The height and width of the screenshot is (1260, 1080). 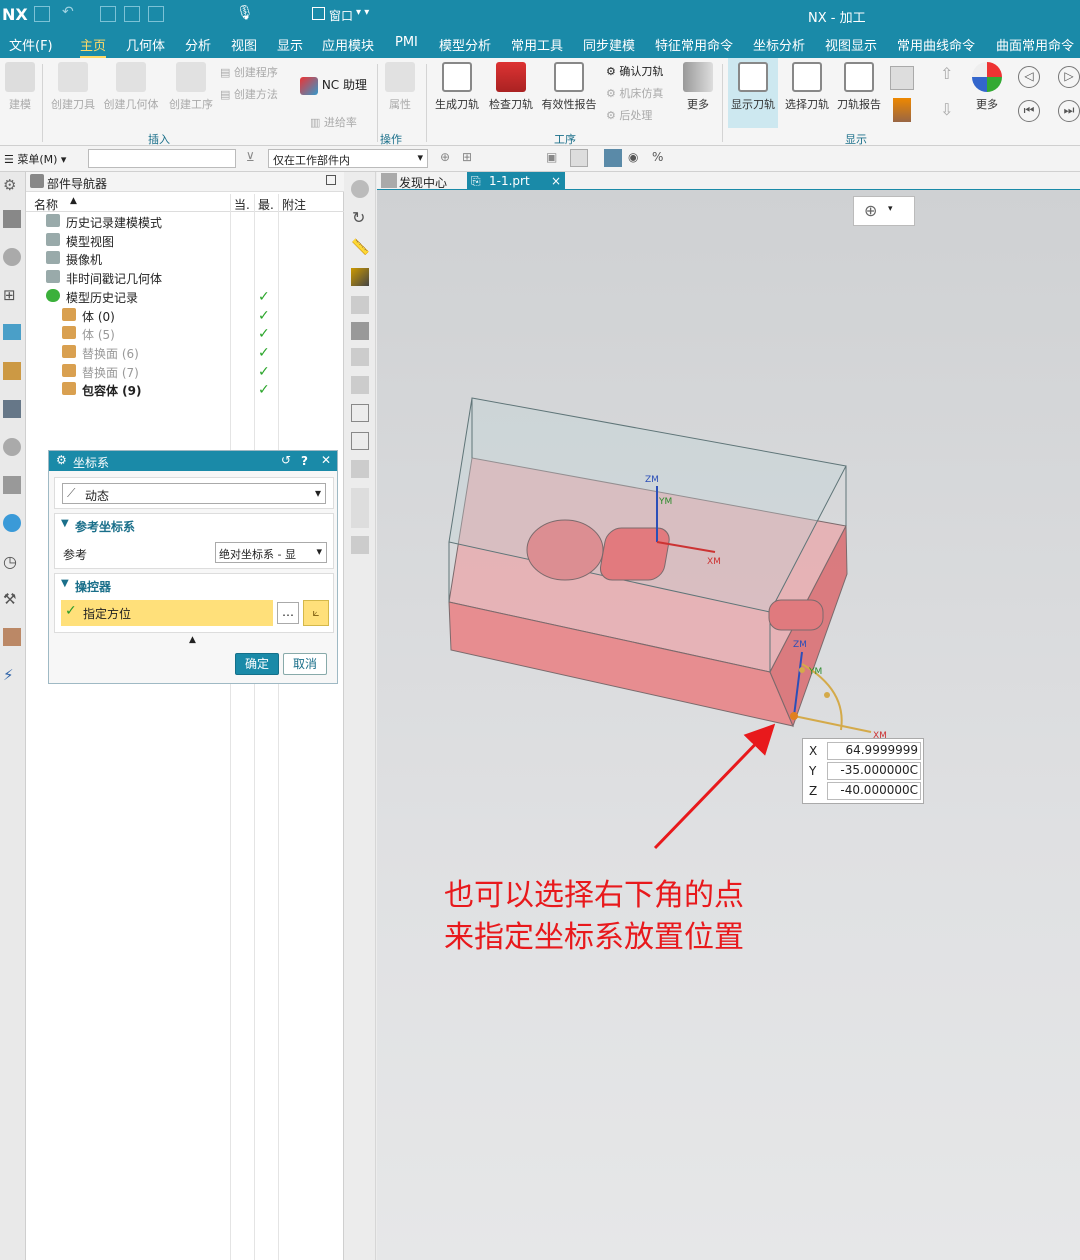 I want to click on filter-icon: ⊻, so click(x=250, y=157).